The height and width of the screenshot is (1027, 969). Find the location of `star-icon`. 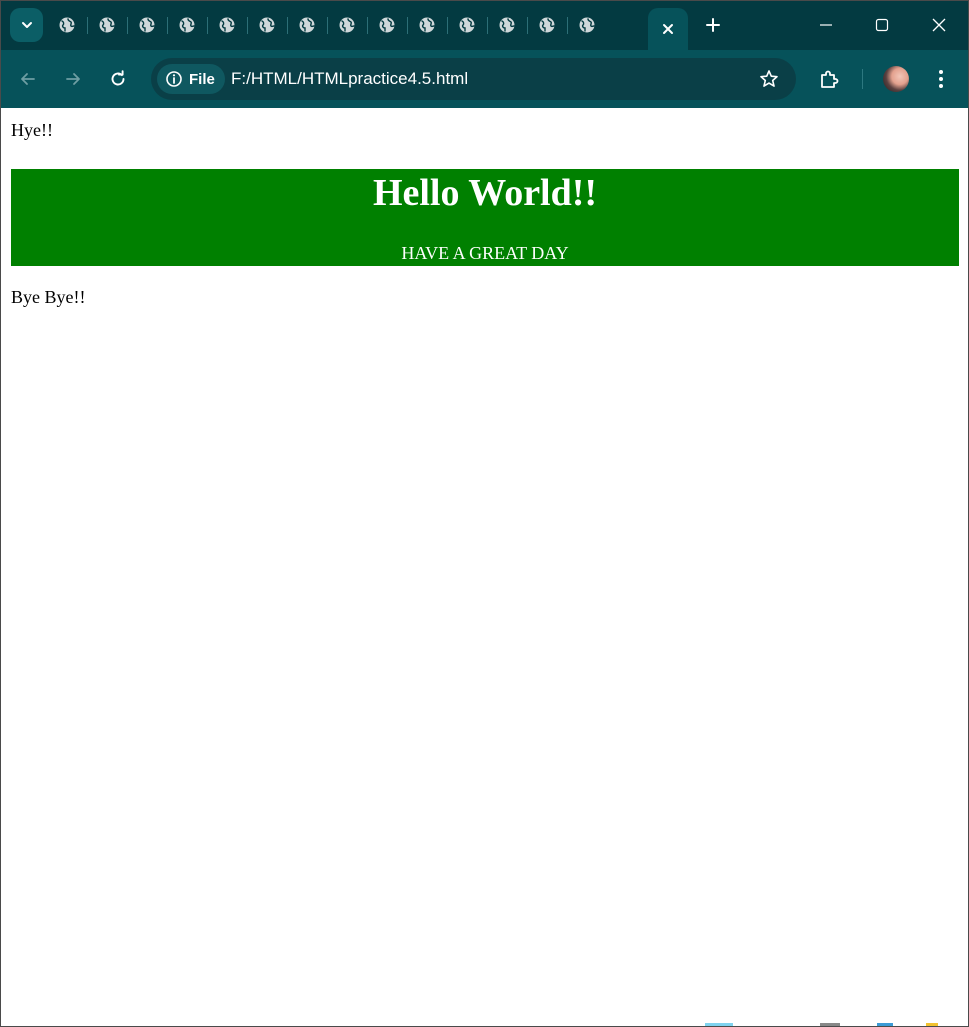

star-icon is located at coordinates (769, 78).